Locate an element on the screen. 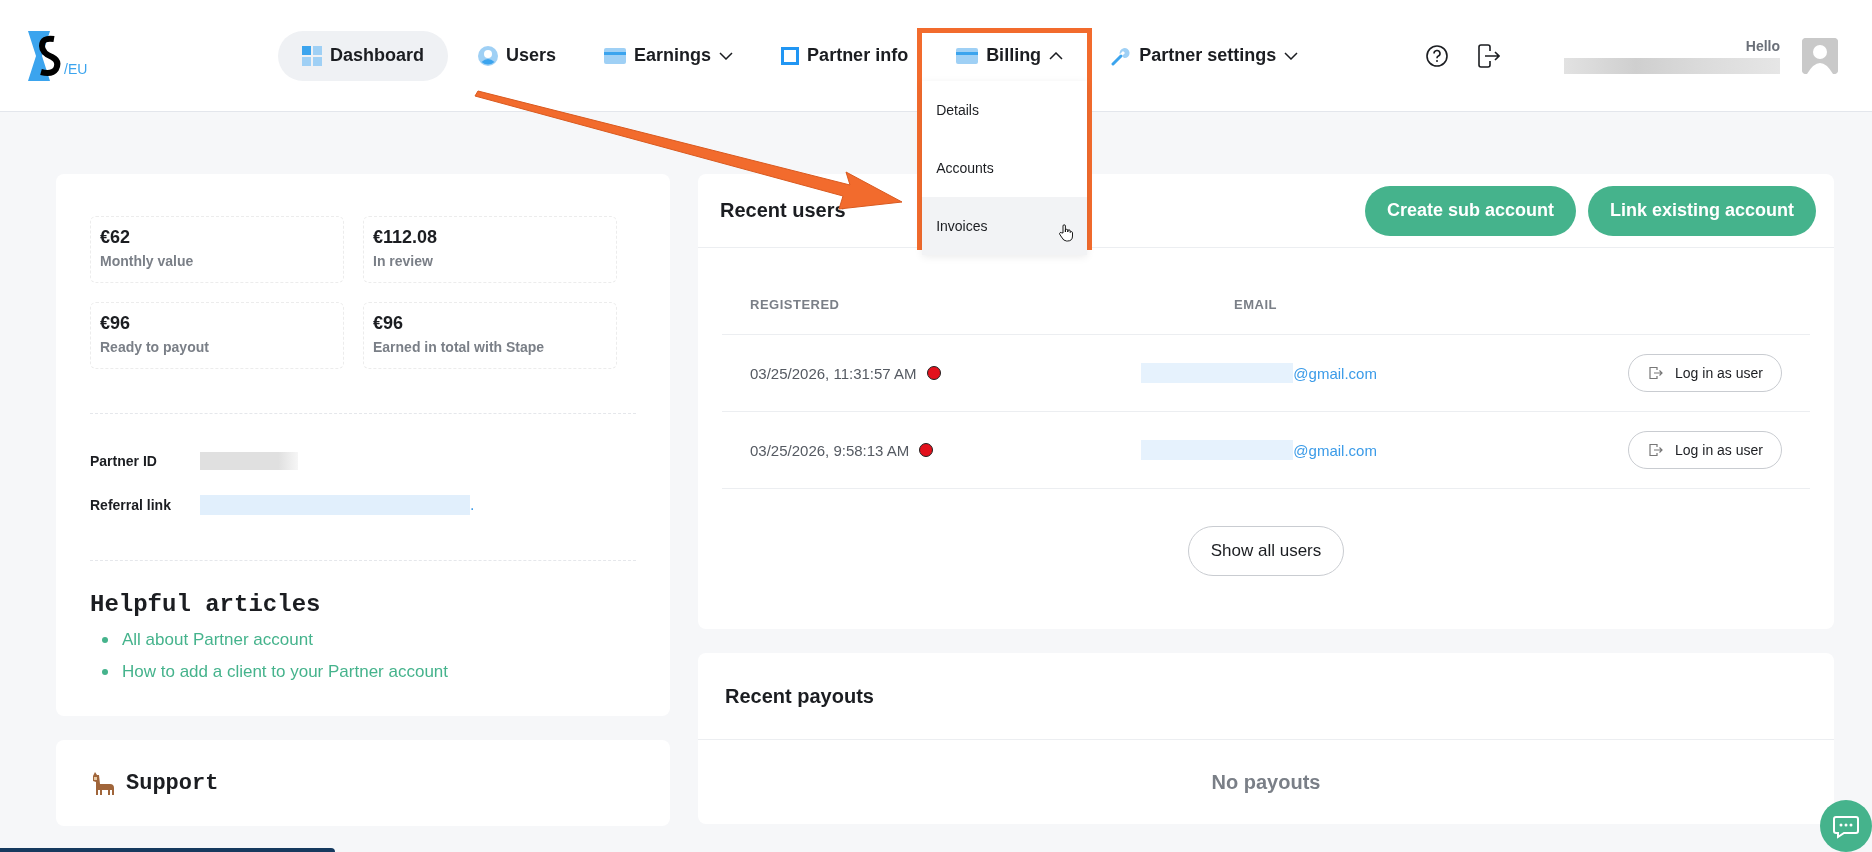  stat-label: In review is located at coordinates (403, 261).